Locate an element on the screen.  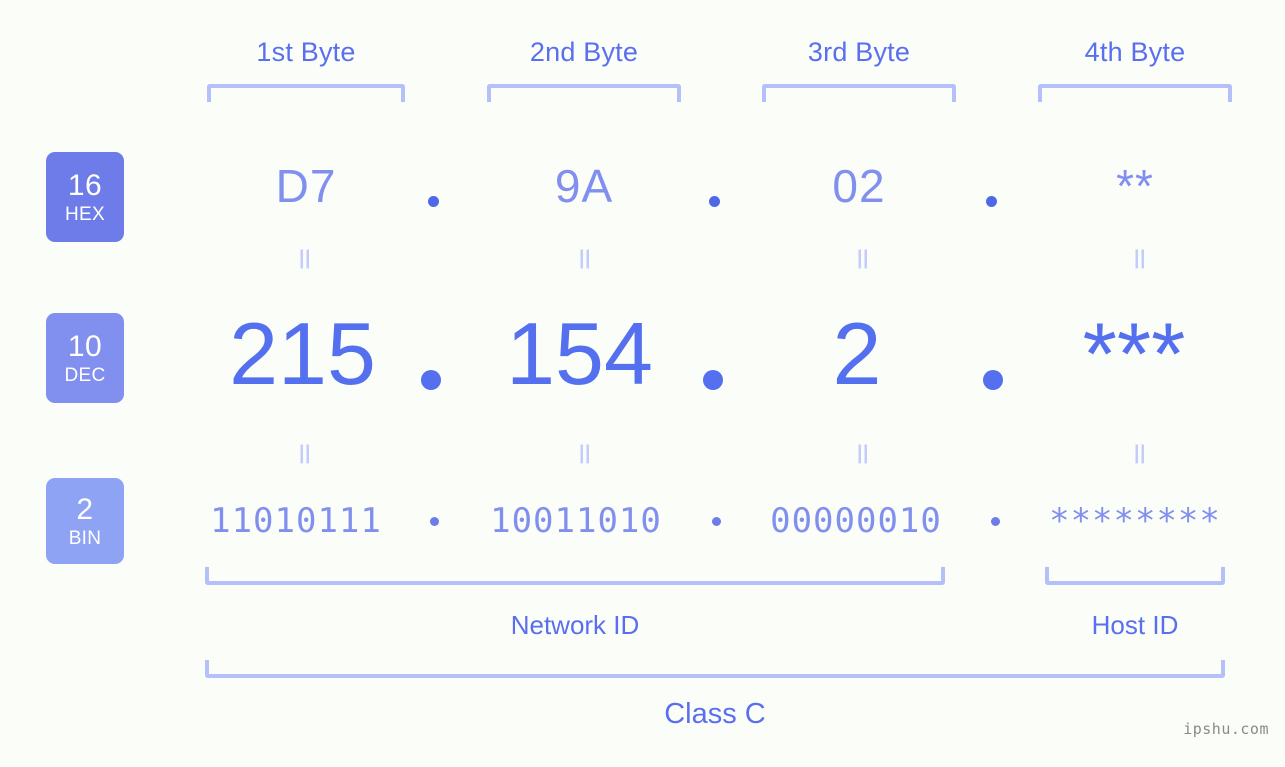
bin-byte-2: 10011010 is located at coordinates (576, 521).